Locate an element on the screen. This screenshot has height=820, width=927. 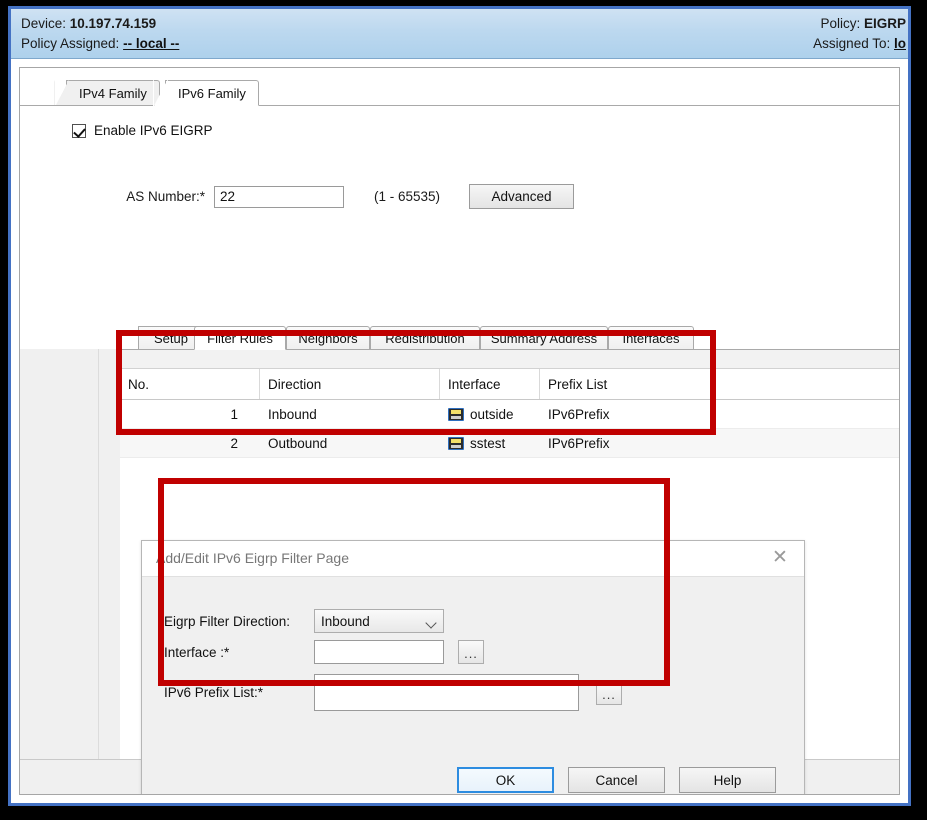
tab-summary-address-label: Summary Address is located at coordinates (544, 338).